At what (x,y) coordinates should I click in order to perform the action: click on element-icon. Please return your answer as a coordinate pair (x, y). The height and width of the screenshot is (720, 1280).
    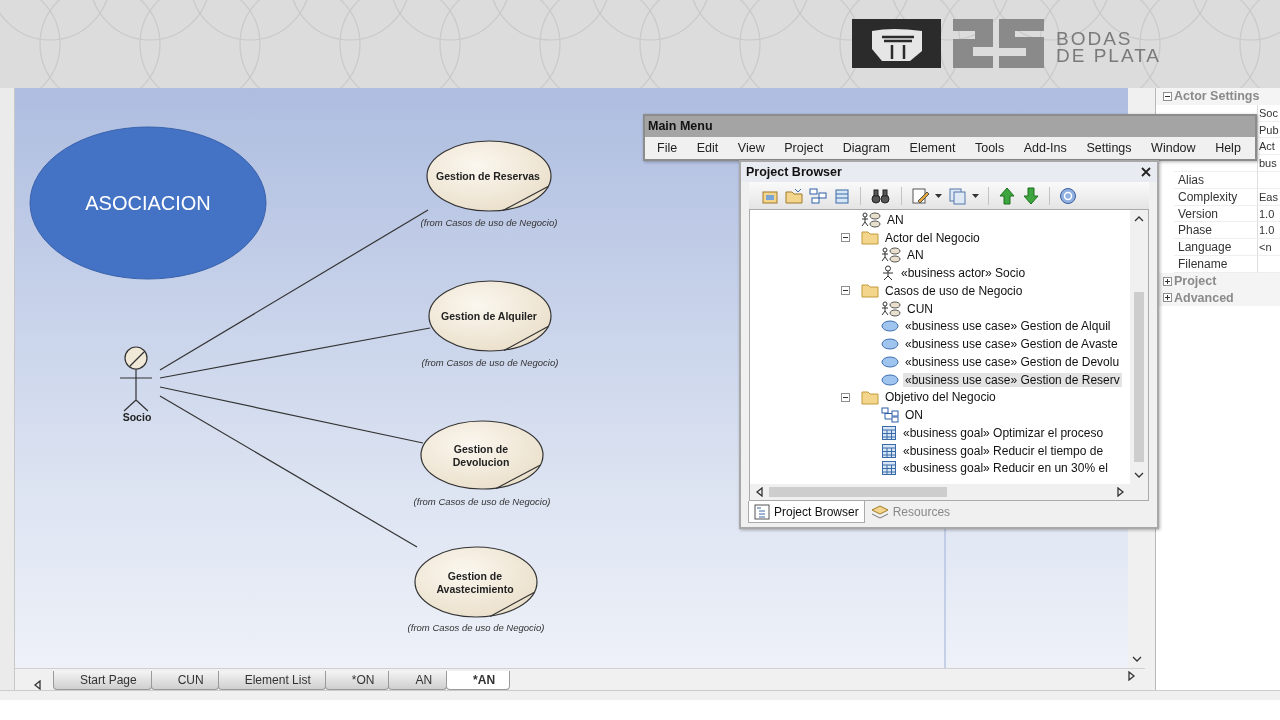
    Looking at the image, I should click on (842, 195).